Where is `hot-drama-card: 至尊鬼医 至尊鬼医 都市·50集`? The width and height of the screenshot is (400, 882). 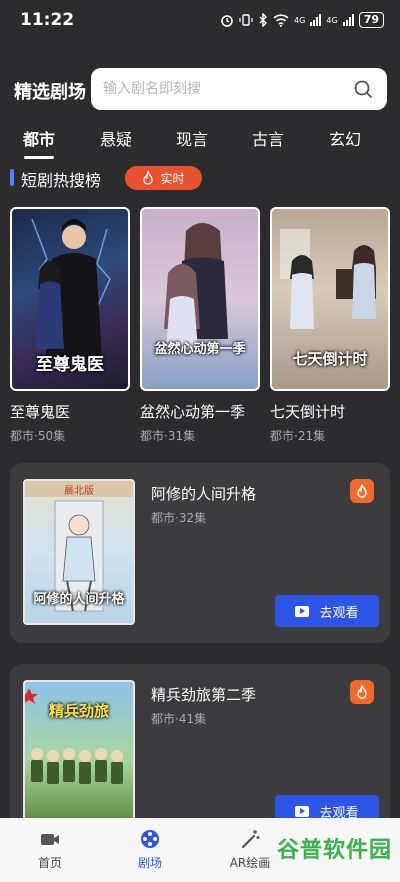 hot-drama-card: 至尊鬼医 至尊鬼医 都市·50集 is located at coordinates (70, 325).